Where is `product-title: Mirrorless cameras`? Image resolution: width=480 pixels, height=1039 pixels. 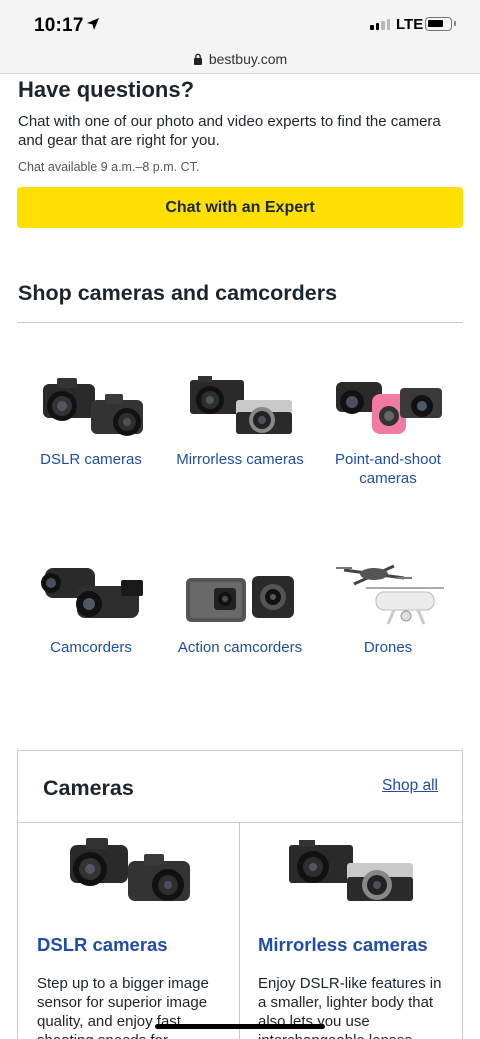
product-title: Mirrorless cameras is located at coordinates (343, 945).